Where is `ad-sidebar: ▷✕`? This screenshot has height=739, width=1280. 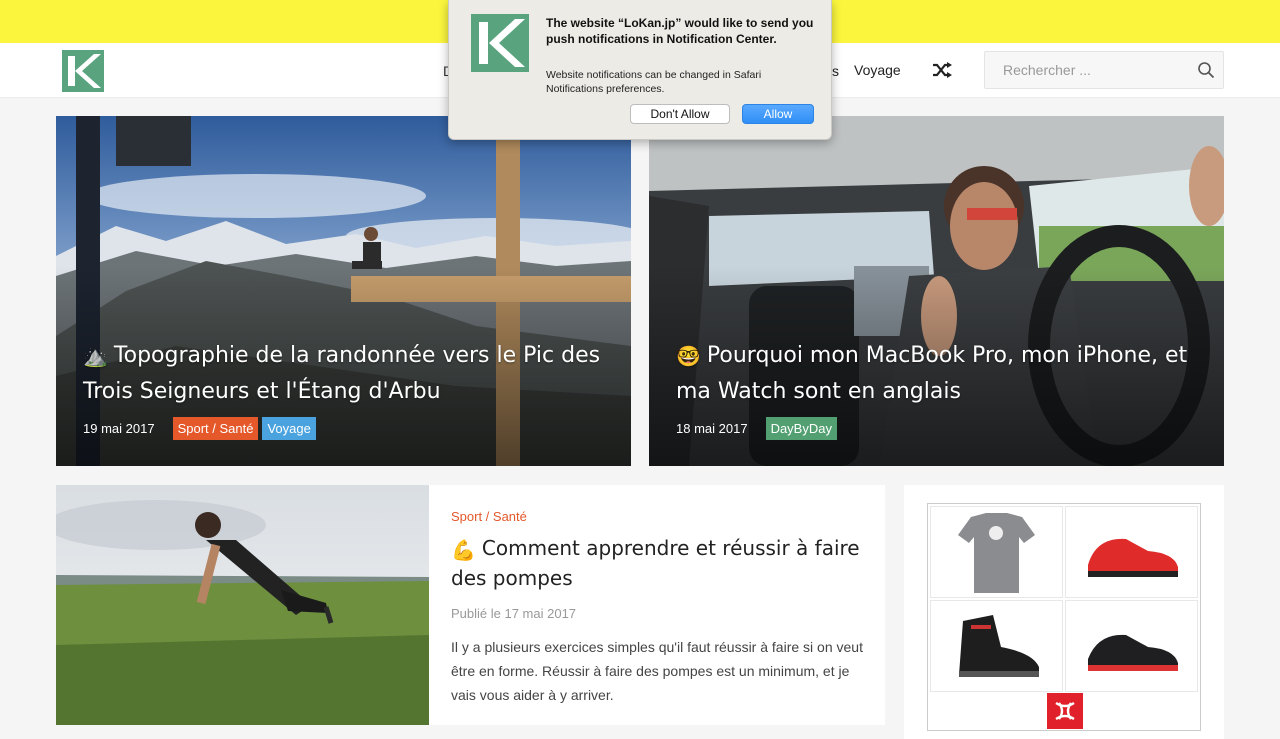
ad-sidebar: ▷✕ is located at coordinates (1064, 612).